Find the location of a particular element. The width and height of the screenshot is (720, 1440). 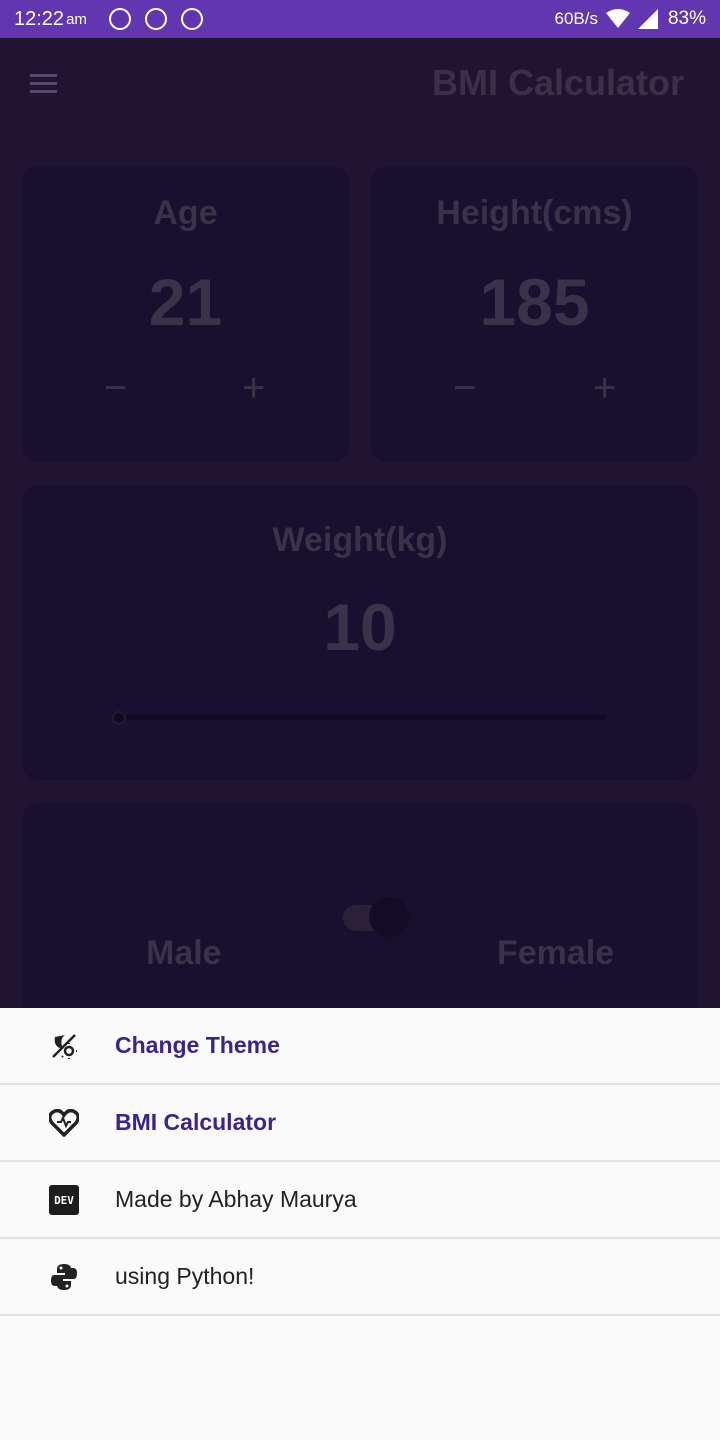

status-bar: 12:22 am 60B/s 83% is located at coordinates (360, 19).